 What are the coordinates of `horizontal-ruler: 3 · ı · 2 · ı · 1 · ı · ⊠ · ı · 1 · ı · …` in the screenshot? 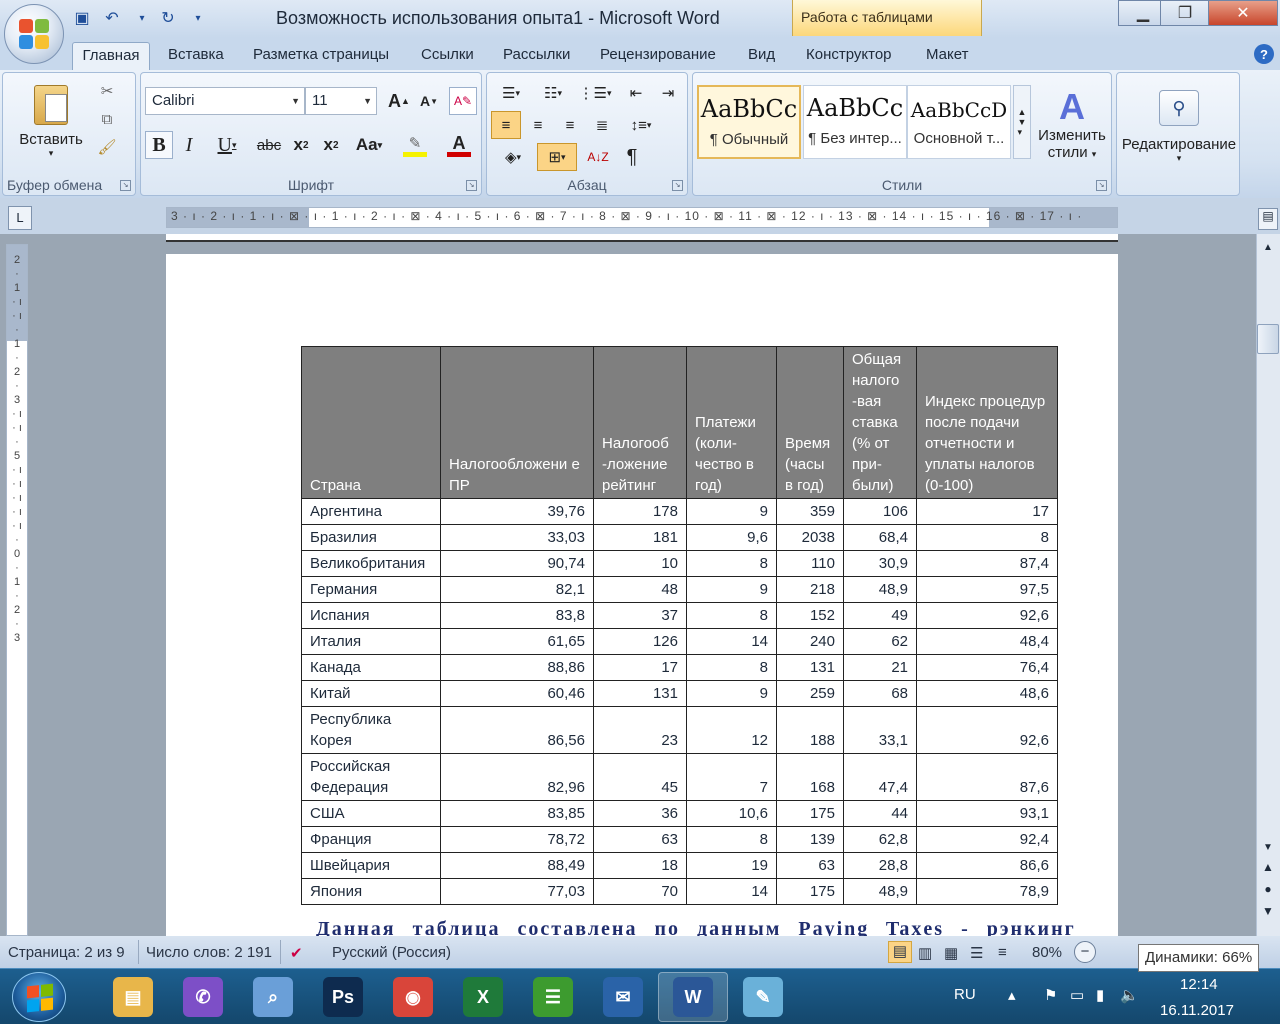 It's located at (642, 217).